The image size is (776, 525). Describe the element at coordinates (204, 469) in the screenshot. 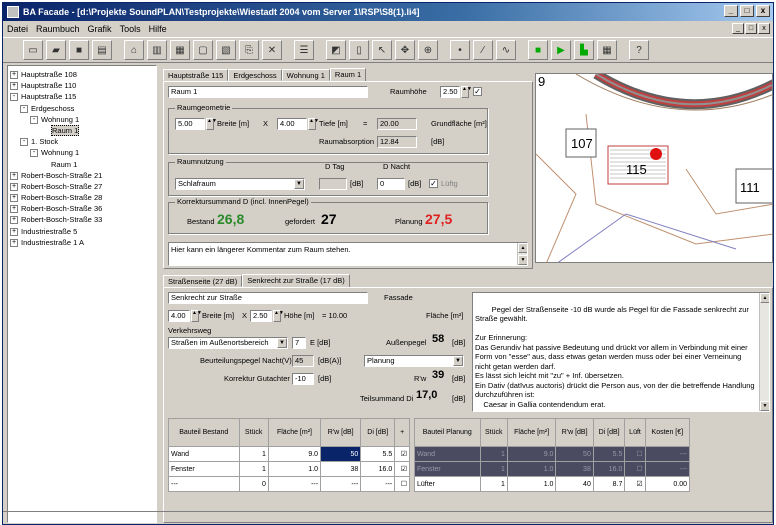

I see `bestand-table-cell: Fenster` at that location.